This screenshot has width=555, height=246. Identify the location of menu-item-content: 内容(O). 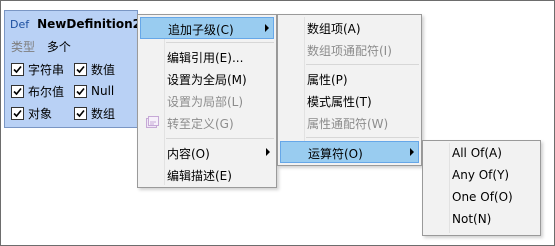
(207, 153).